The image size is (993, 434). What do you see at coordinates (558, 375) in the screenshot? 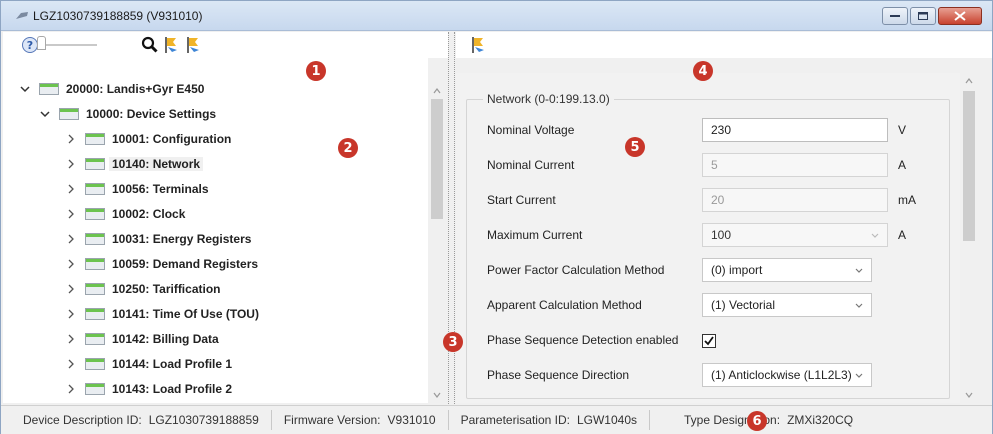
I see `phase-direction-label: Phase Sequence Direction` at bounding box center [558, 375].